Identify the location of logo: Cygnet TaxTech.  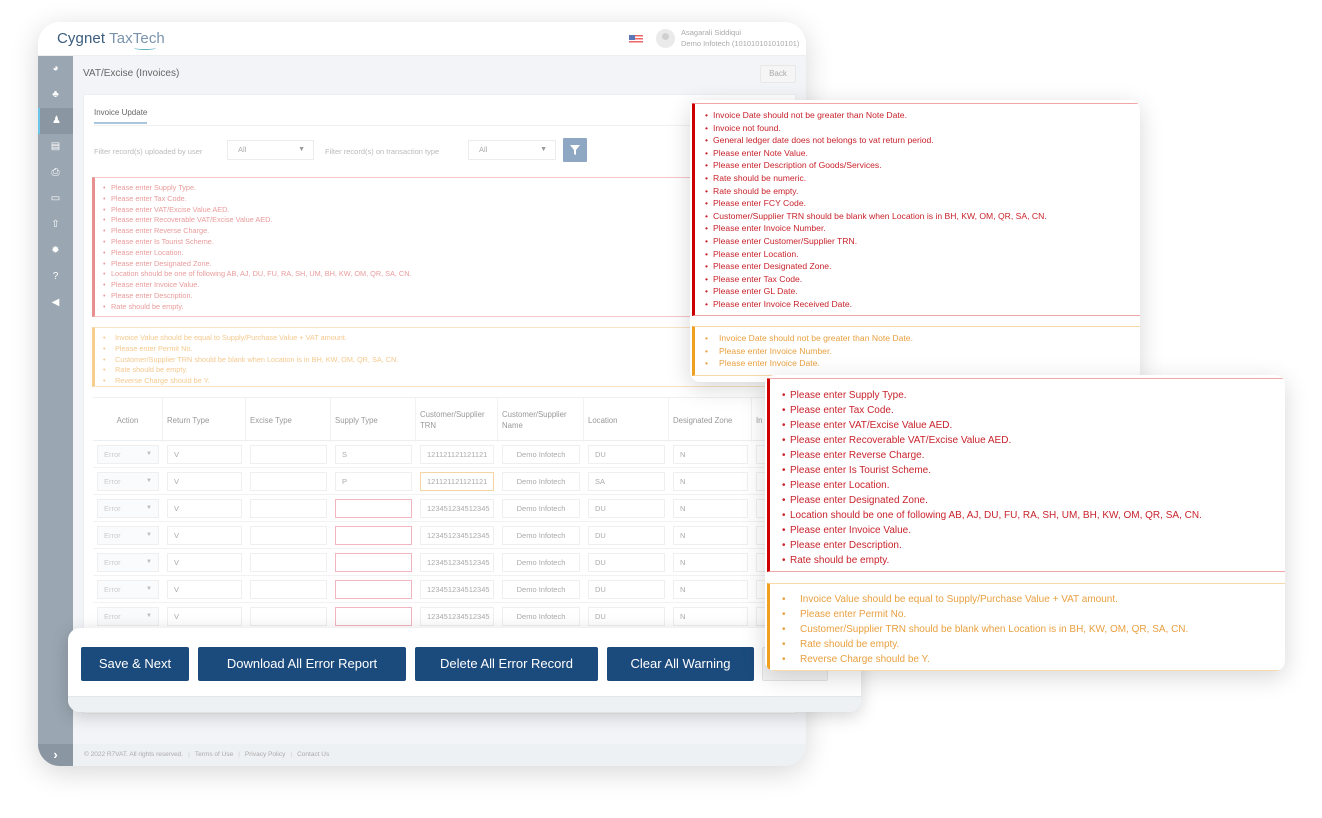
(111, 38).